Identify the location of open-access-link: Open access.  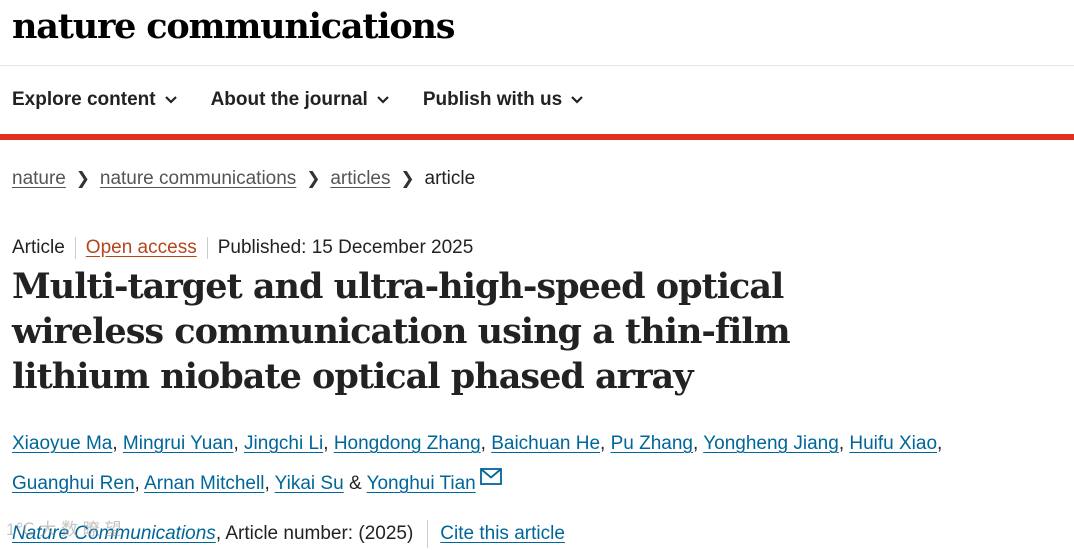
(142, 248).